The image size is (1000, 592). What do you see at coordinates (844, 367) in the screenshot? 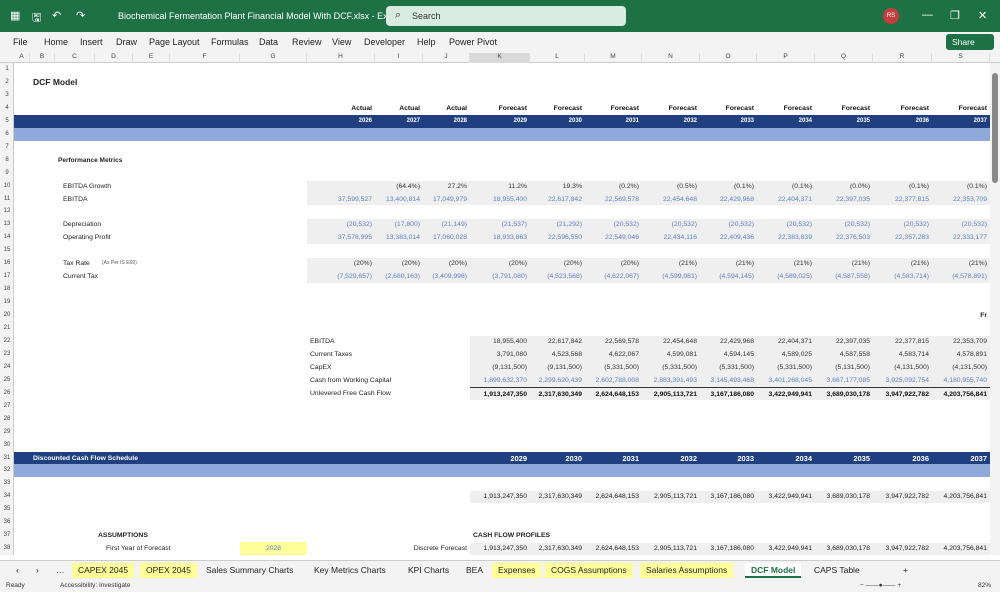
I see `fcf-value: (5,131,500)` at bounding box center [844, 367].